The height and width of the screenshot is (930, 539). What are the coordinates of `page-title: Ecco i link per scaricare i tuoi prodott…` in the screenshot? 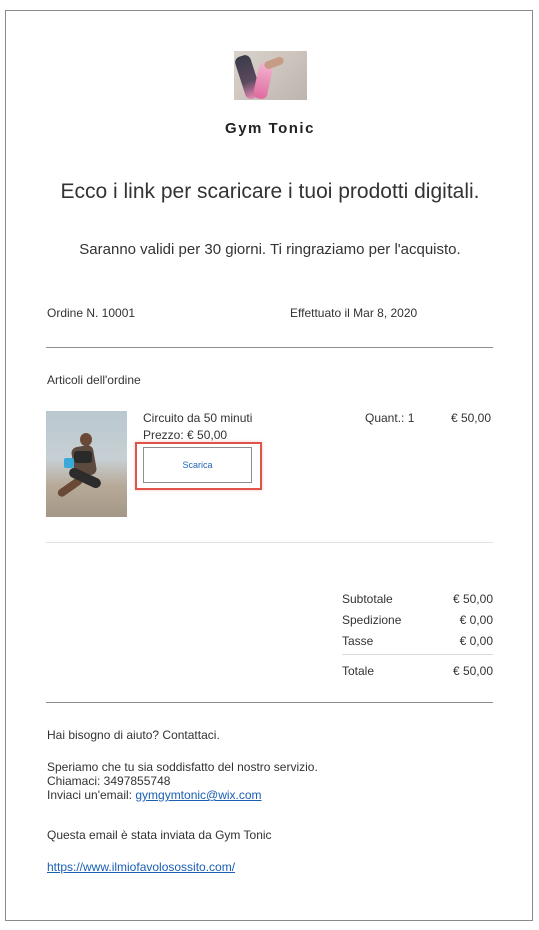 It's located at (270, 191).